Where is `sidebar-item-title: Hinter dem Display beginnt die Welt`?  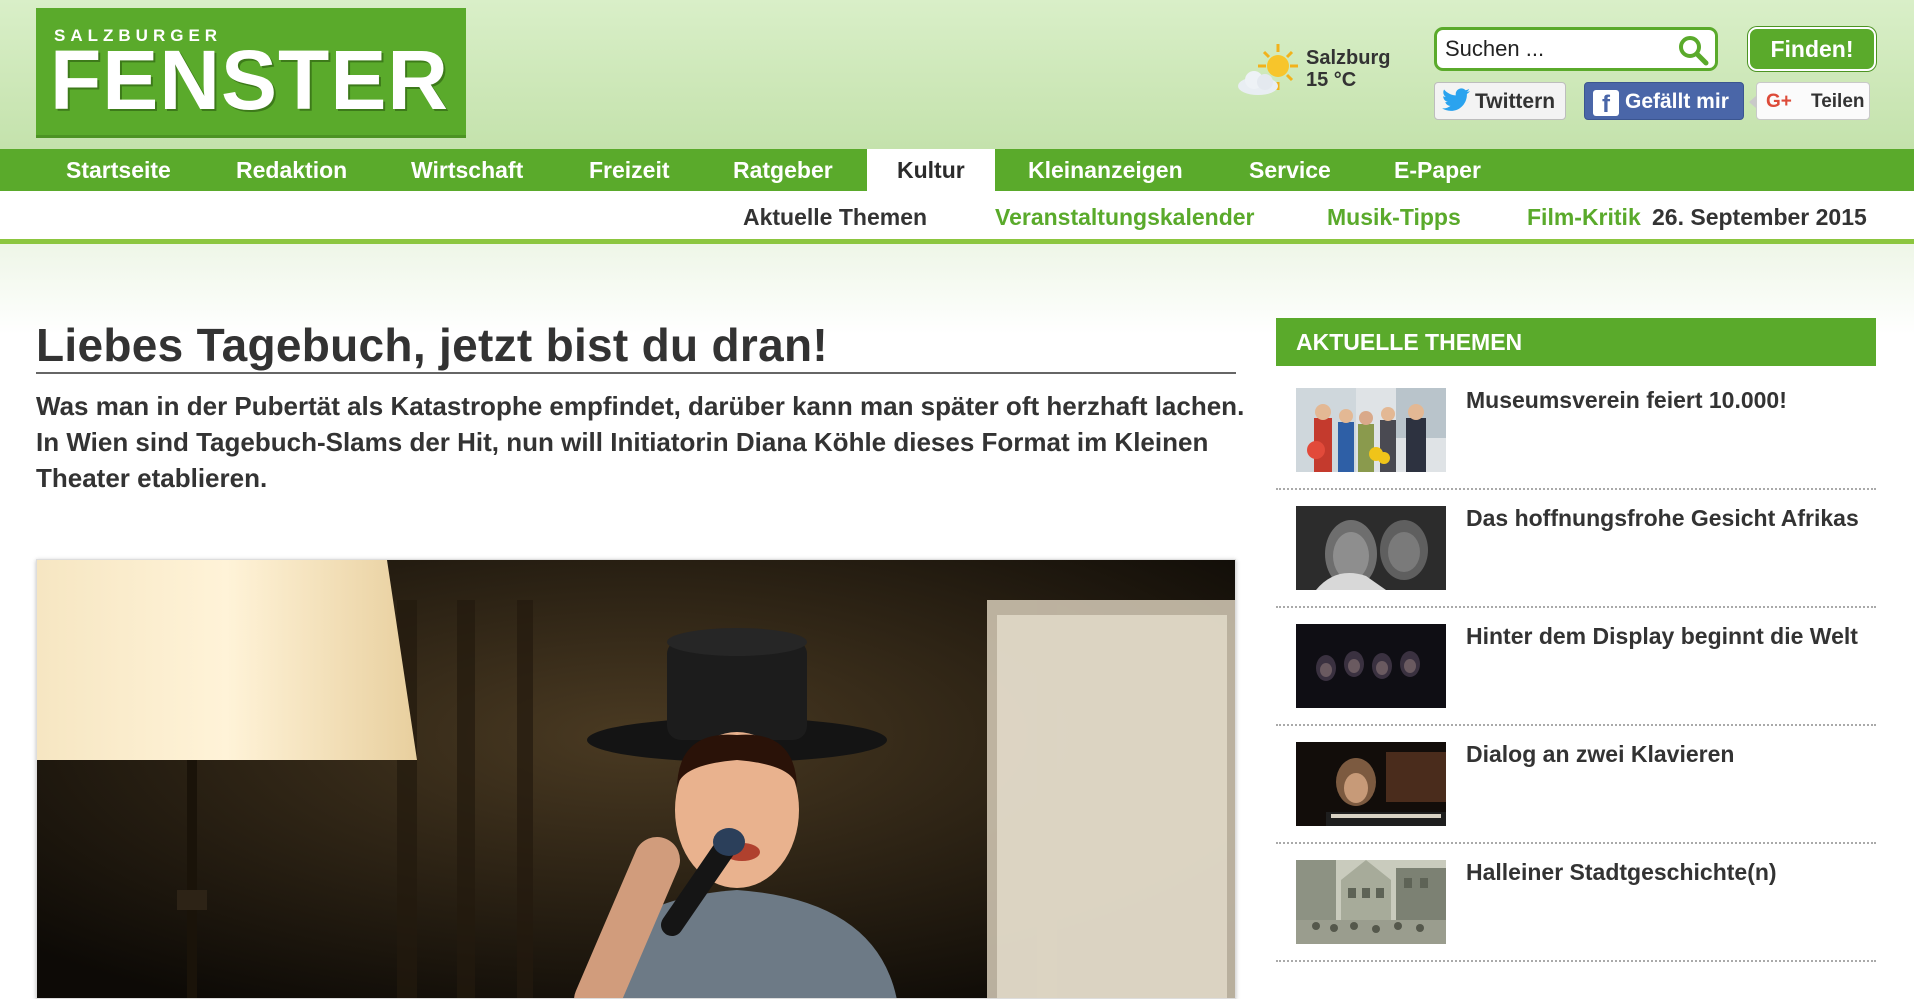 sidebar-item-title: Hinter dem Display beginnt die Welt is located at coordinates (1666, 636).